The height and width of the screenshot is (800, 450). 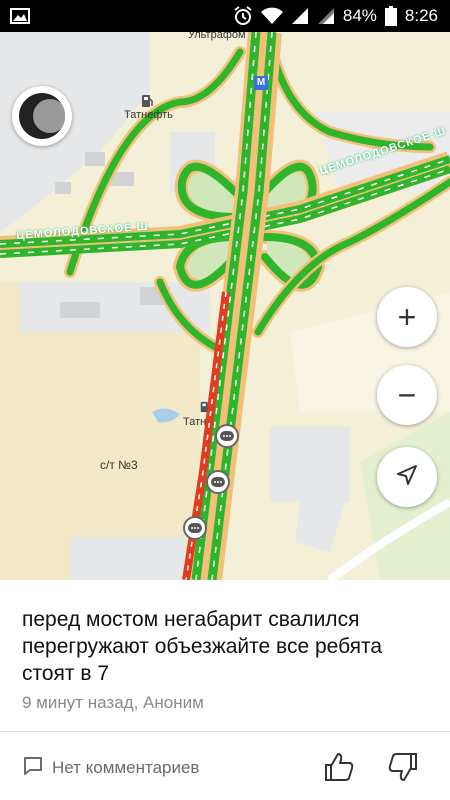 I want to click on comment-icon, so click(x=33, y=768).